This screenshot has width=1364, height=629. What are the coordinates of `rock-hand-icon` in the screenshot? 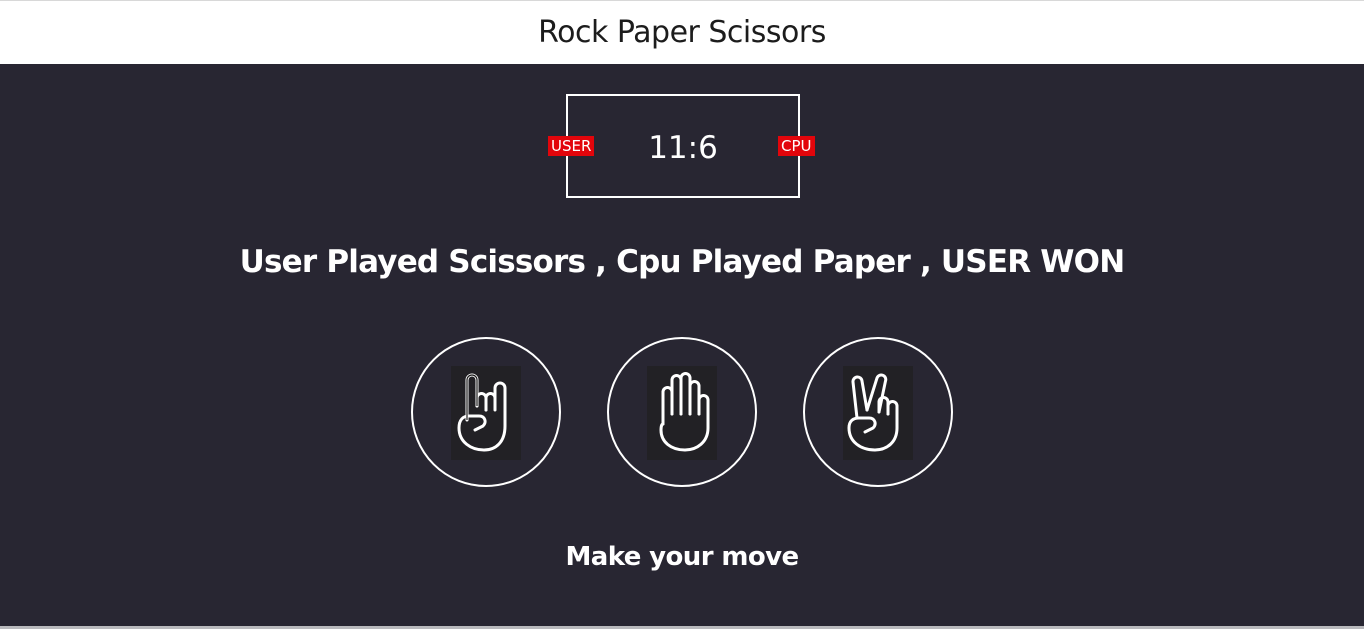 It's located at (486, 413).